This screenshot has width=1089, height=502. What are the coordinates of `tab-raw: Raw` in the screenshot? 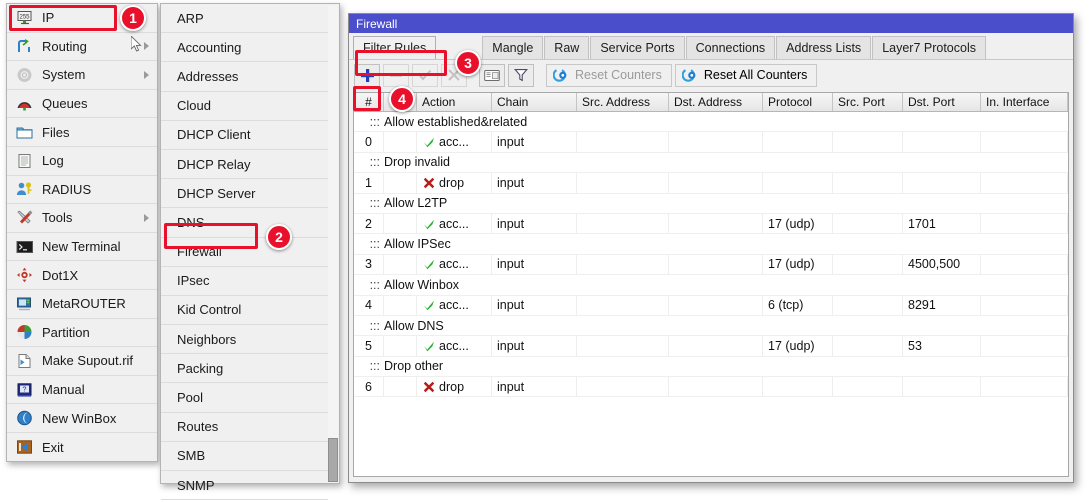 It's located at (567, 47).